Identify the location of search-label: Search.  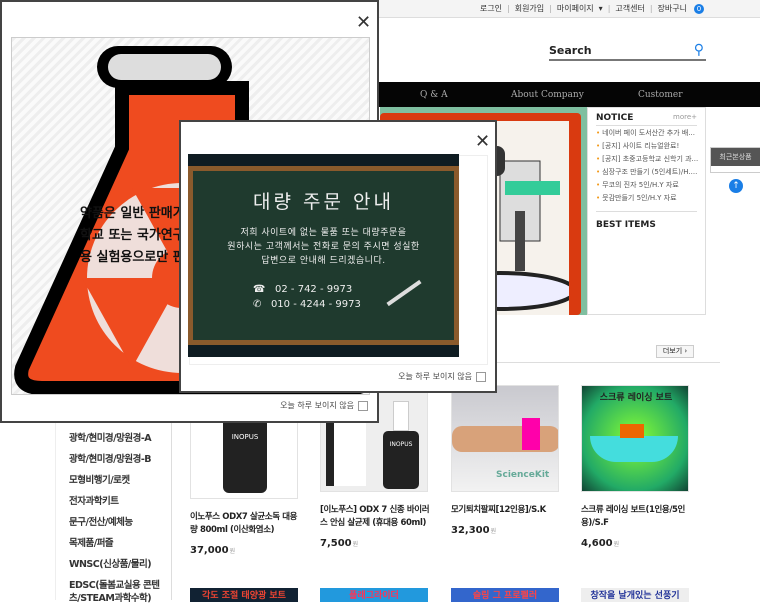
(570, 50).